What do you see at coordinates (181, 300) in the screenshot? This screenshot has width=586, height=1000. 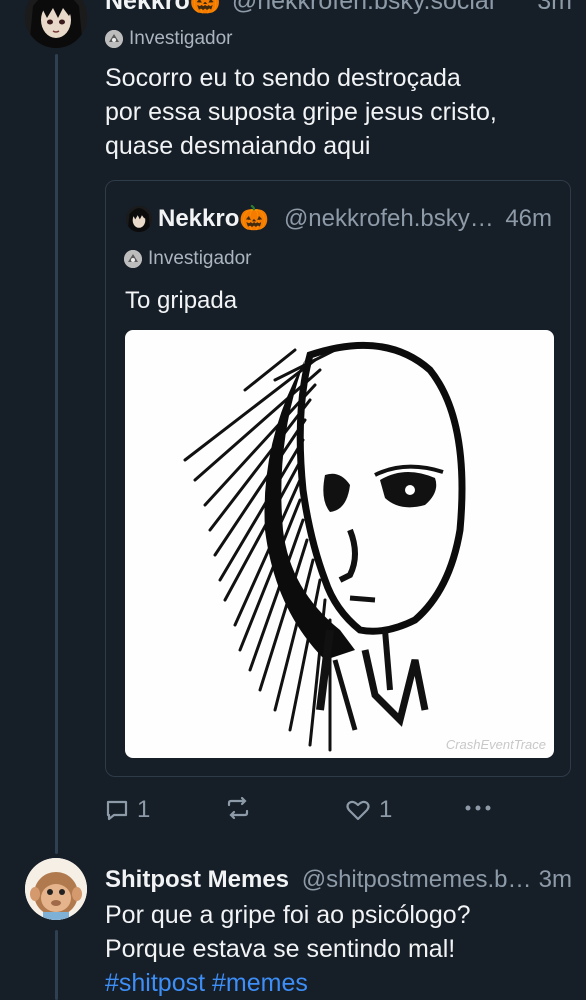 I see `quote-text: To gripada` at bounding box center [181, 300].